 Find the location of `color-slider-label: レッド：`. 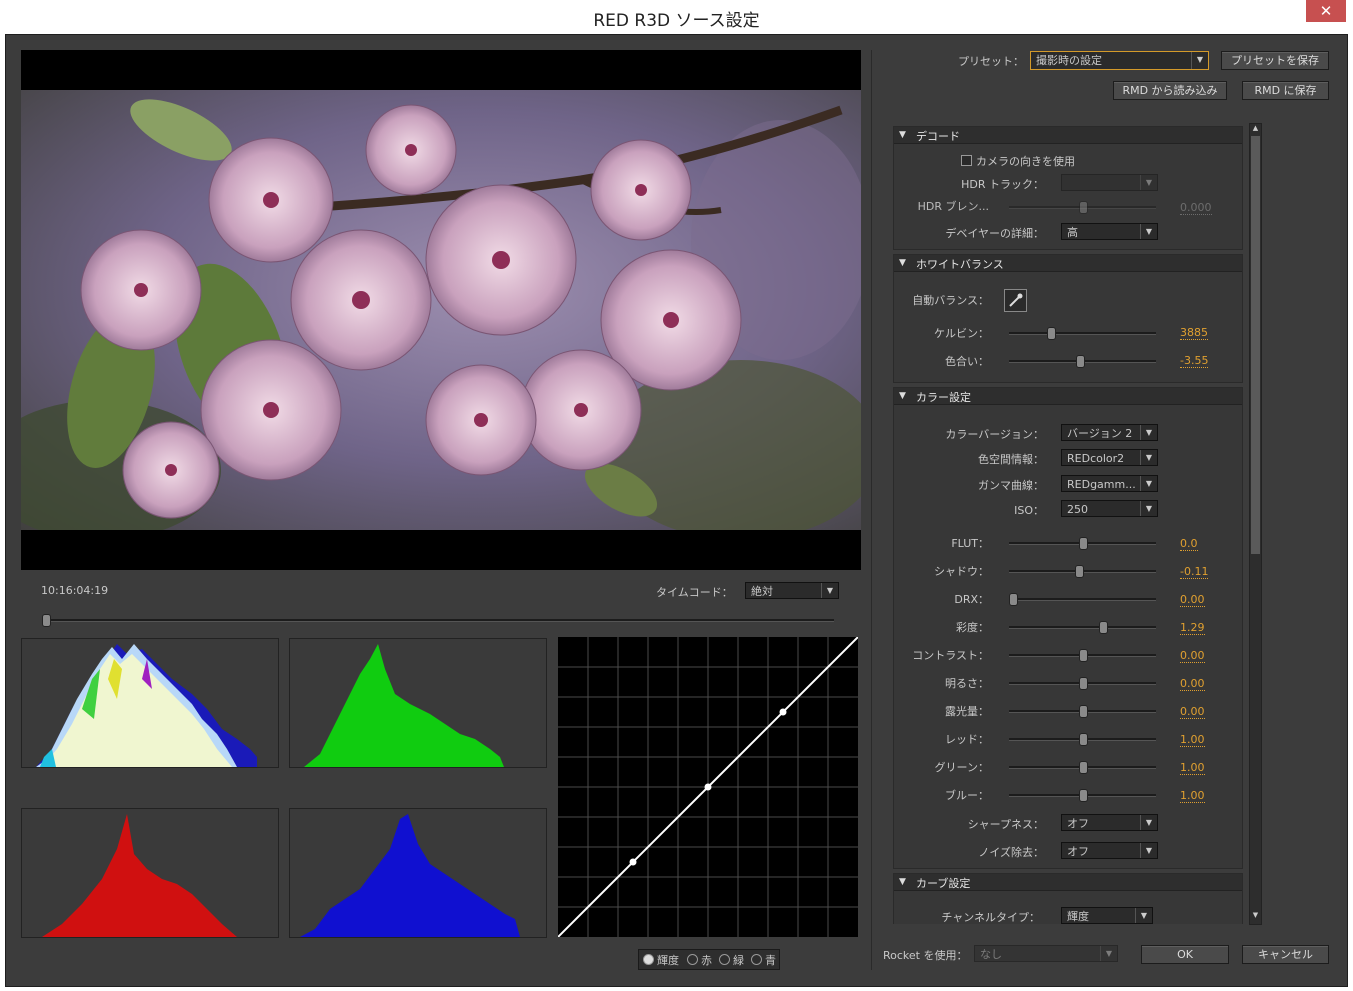

color-slider-label: レッド： is located at coordinates (967, 739).